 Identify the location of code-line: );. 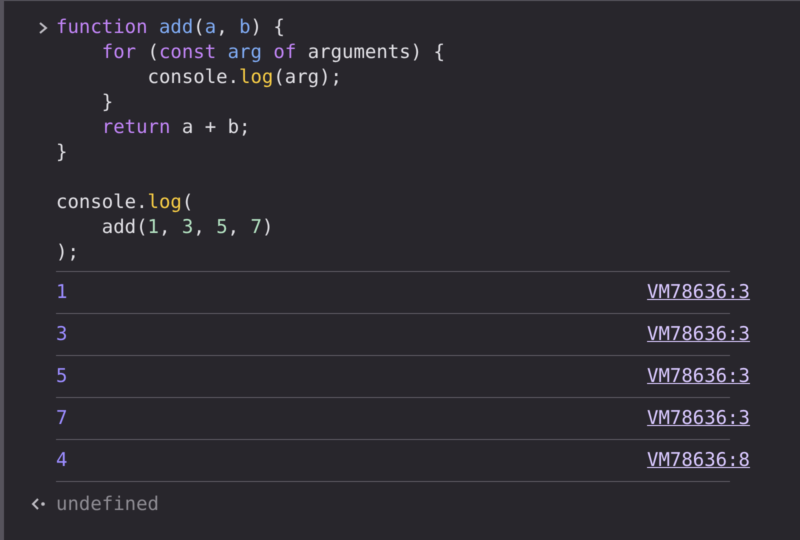
(68, 252).